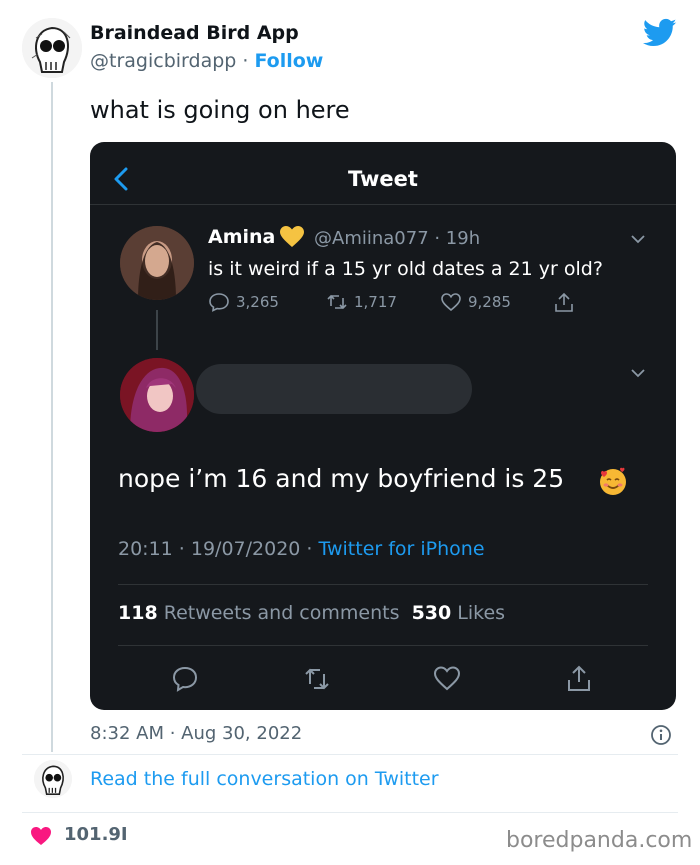 The width and height of the screenshot is (700, 865). I want to click on likes-count: 530, so click(431, 613).